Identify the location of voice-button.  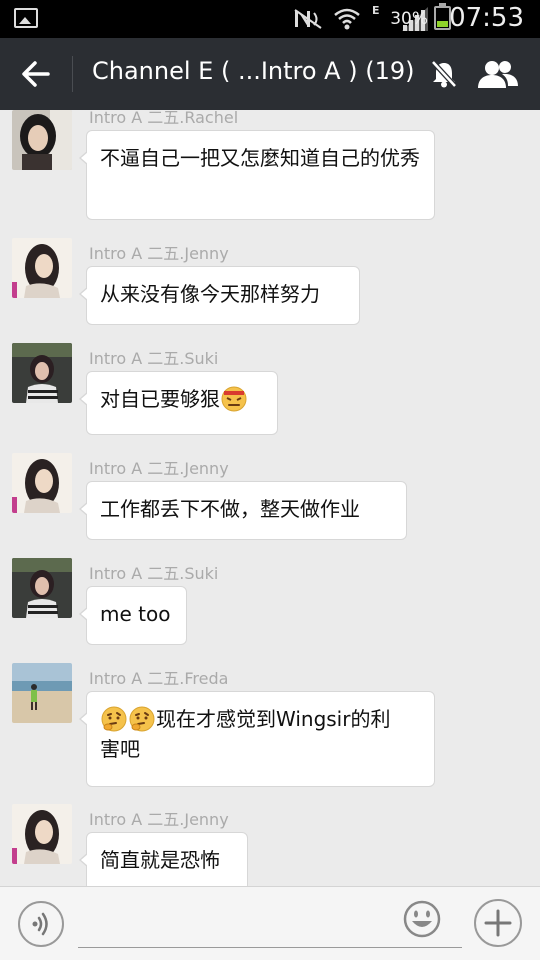
(41, 924).